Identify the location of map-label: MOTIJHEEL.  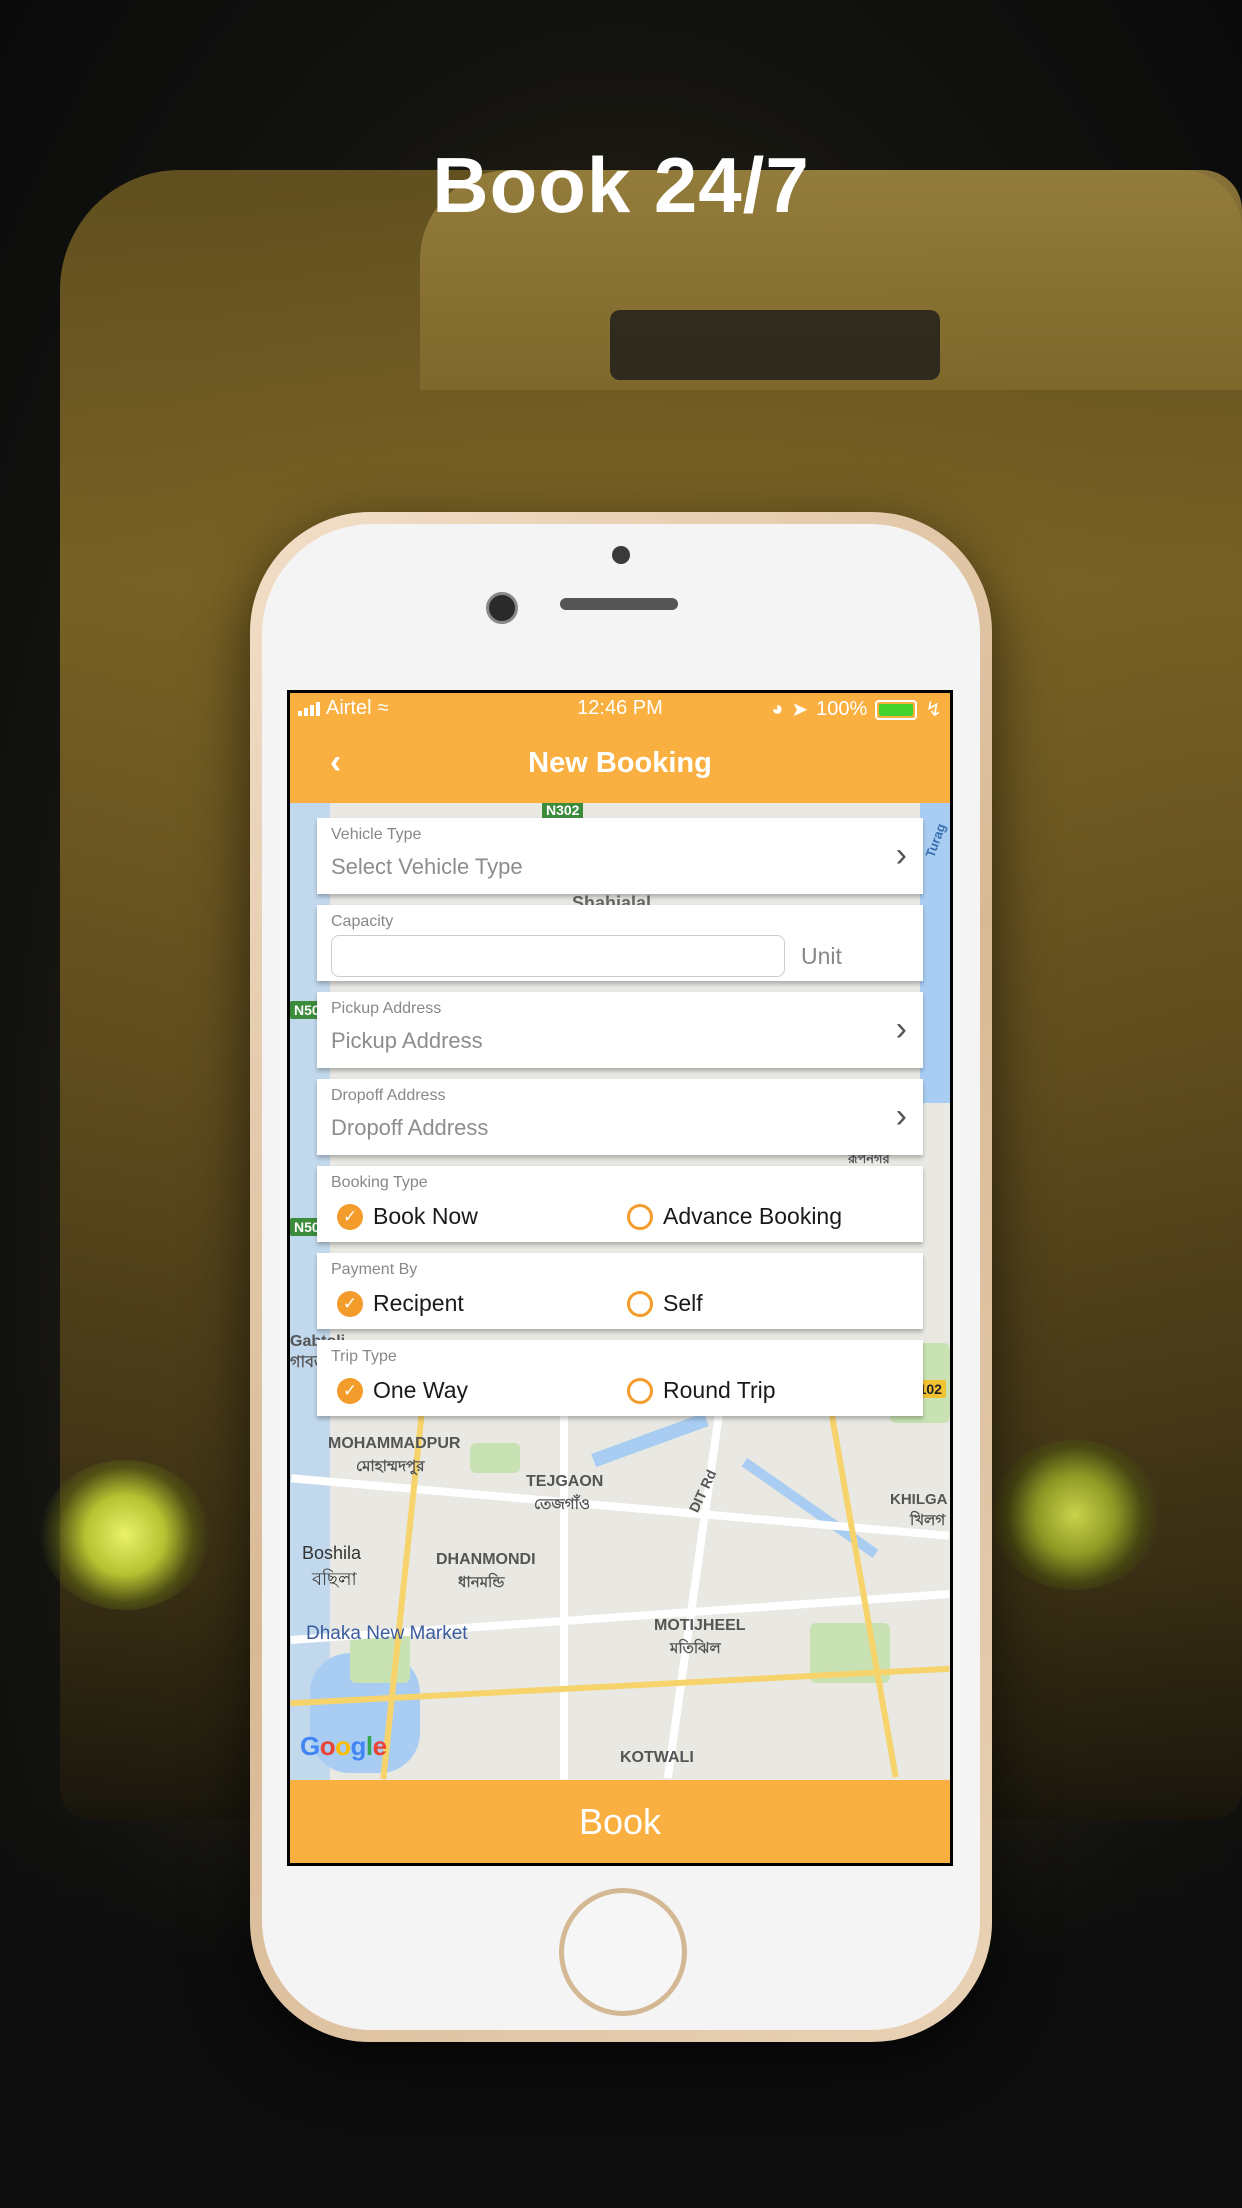
(700, 1625).